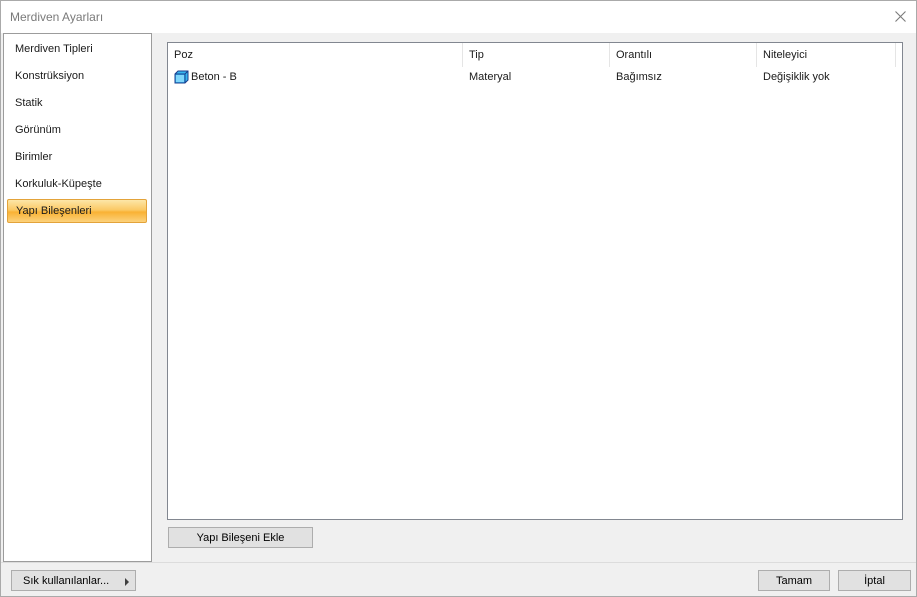 The height and width of the screenshot is (597, 917). I want to click on sidebar-item-label: Görünüm, so click(38, 130).